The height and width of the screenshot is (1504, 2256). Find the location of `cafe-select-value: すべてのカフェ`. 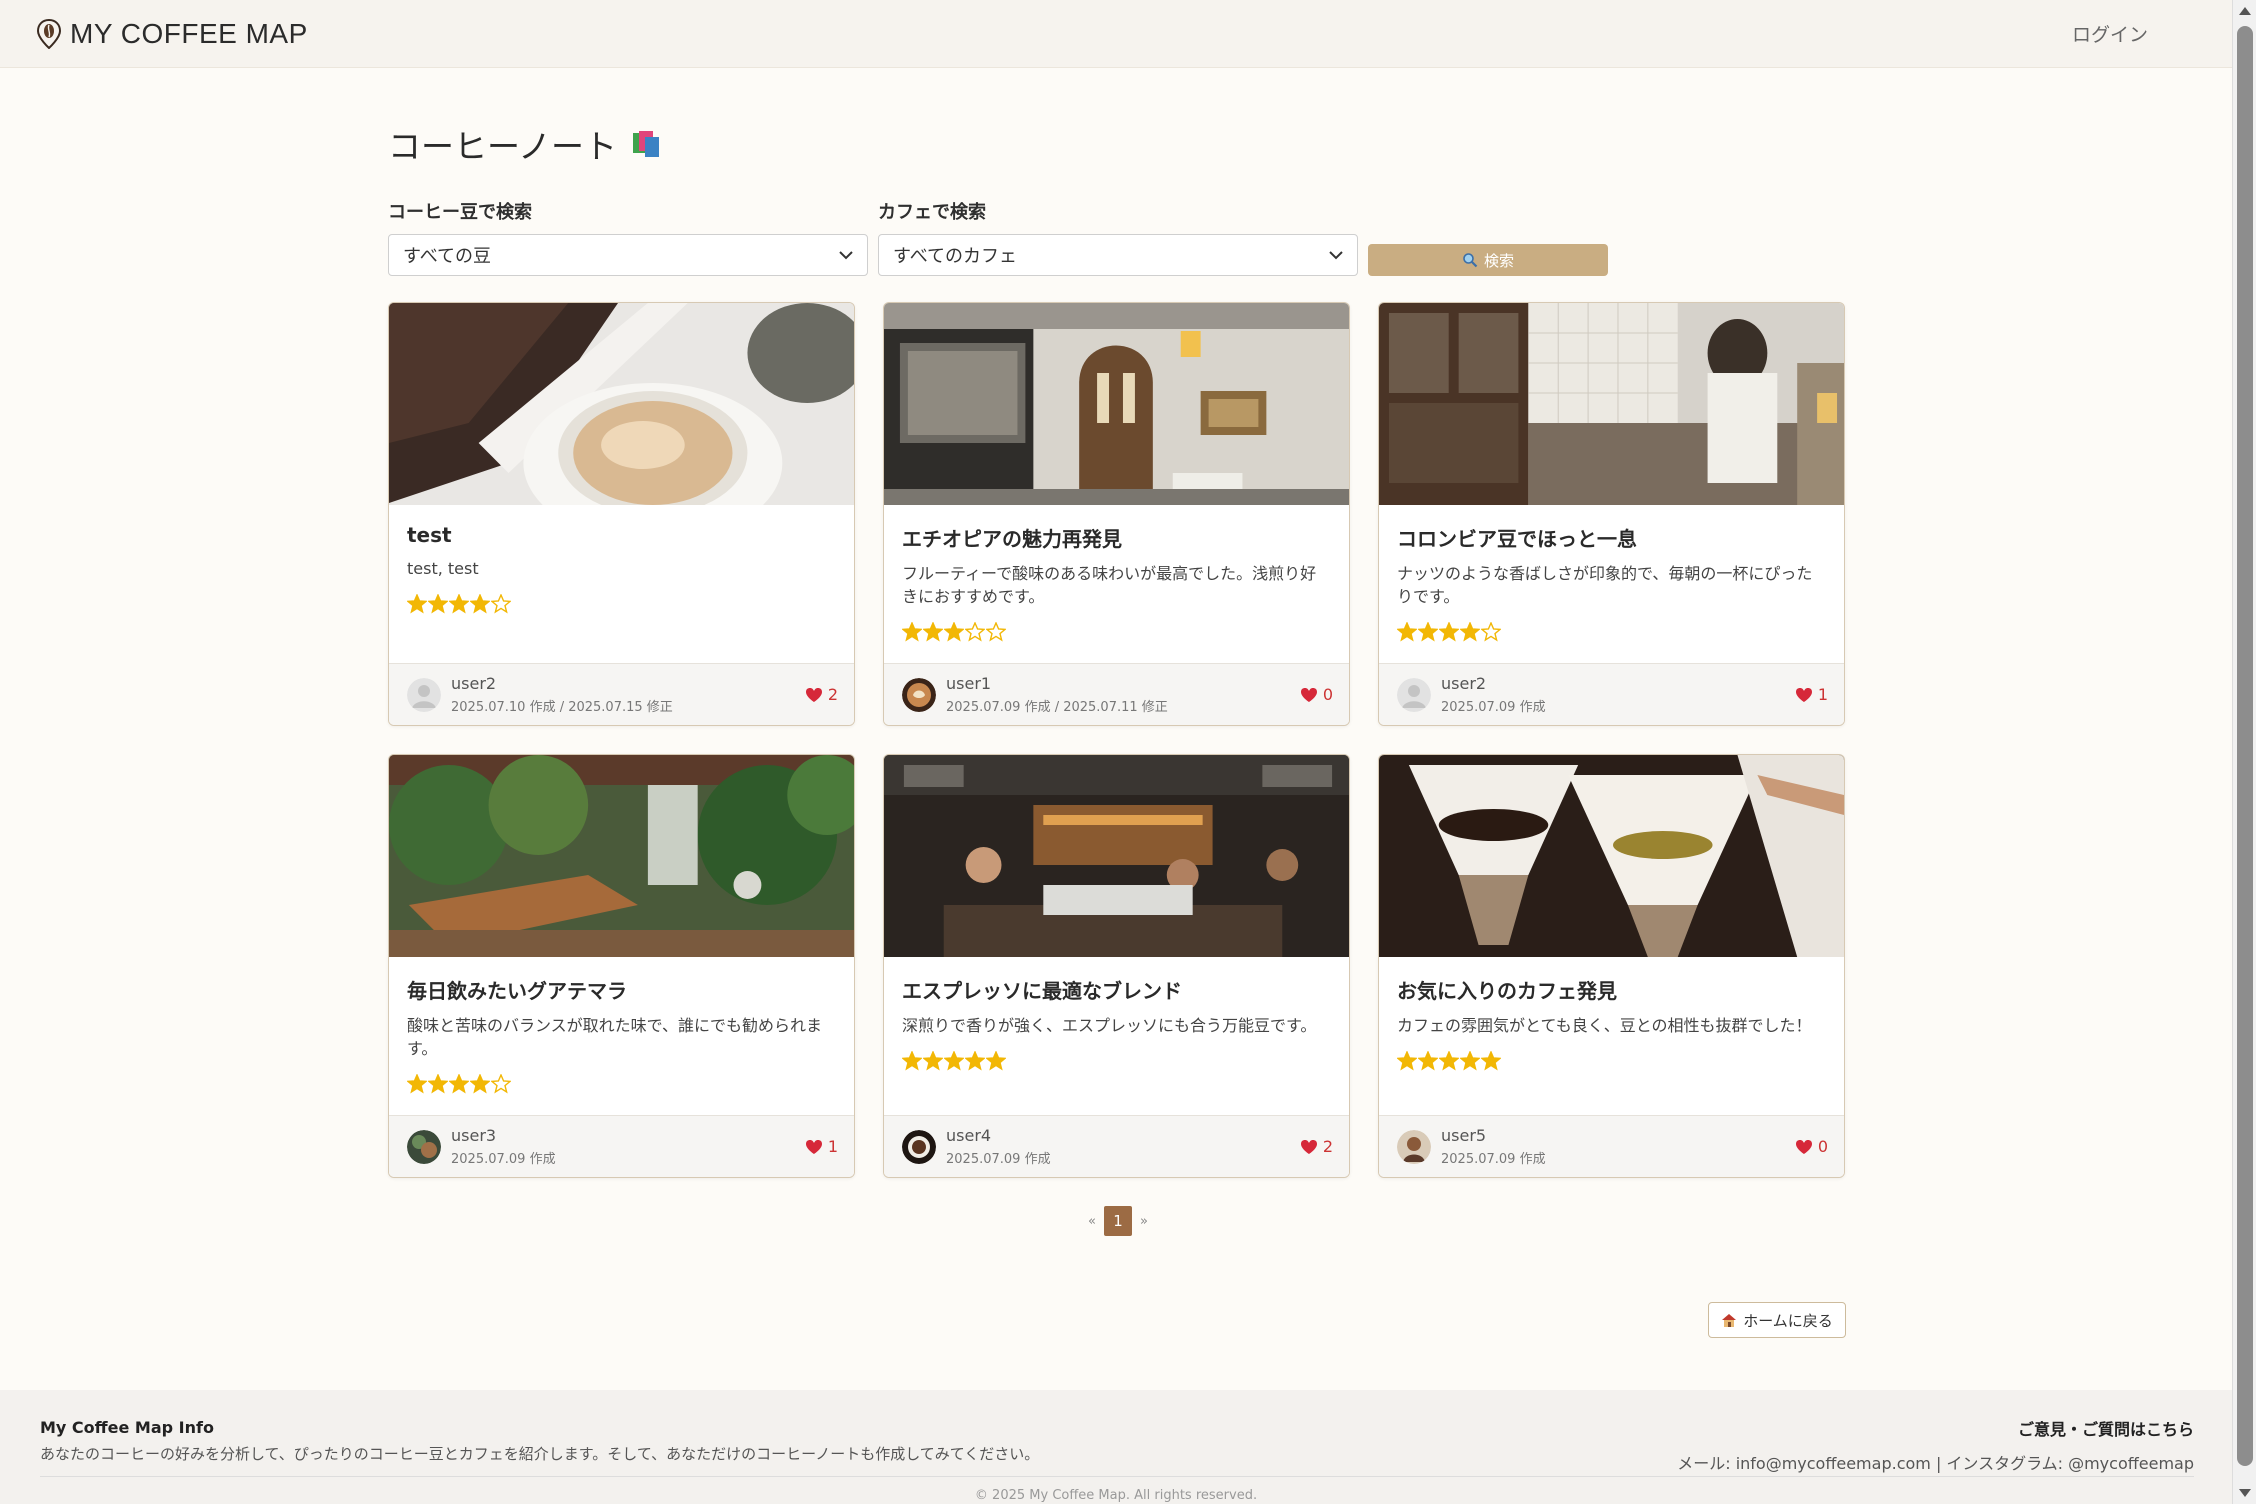

cafe-select-value: すべてのカフェ is located at coordinates (955, 256).